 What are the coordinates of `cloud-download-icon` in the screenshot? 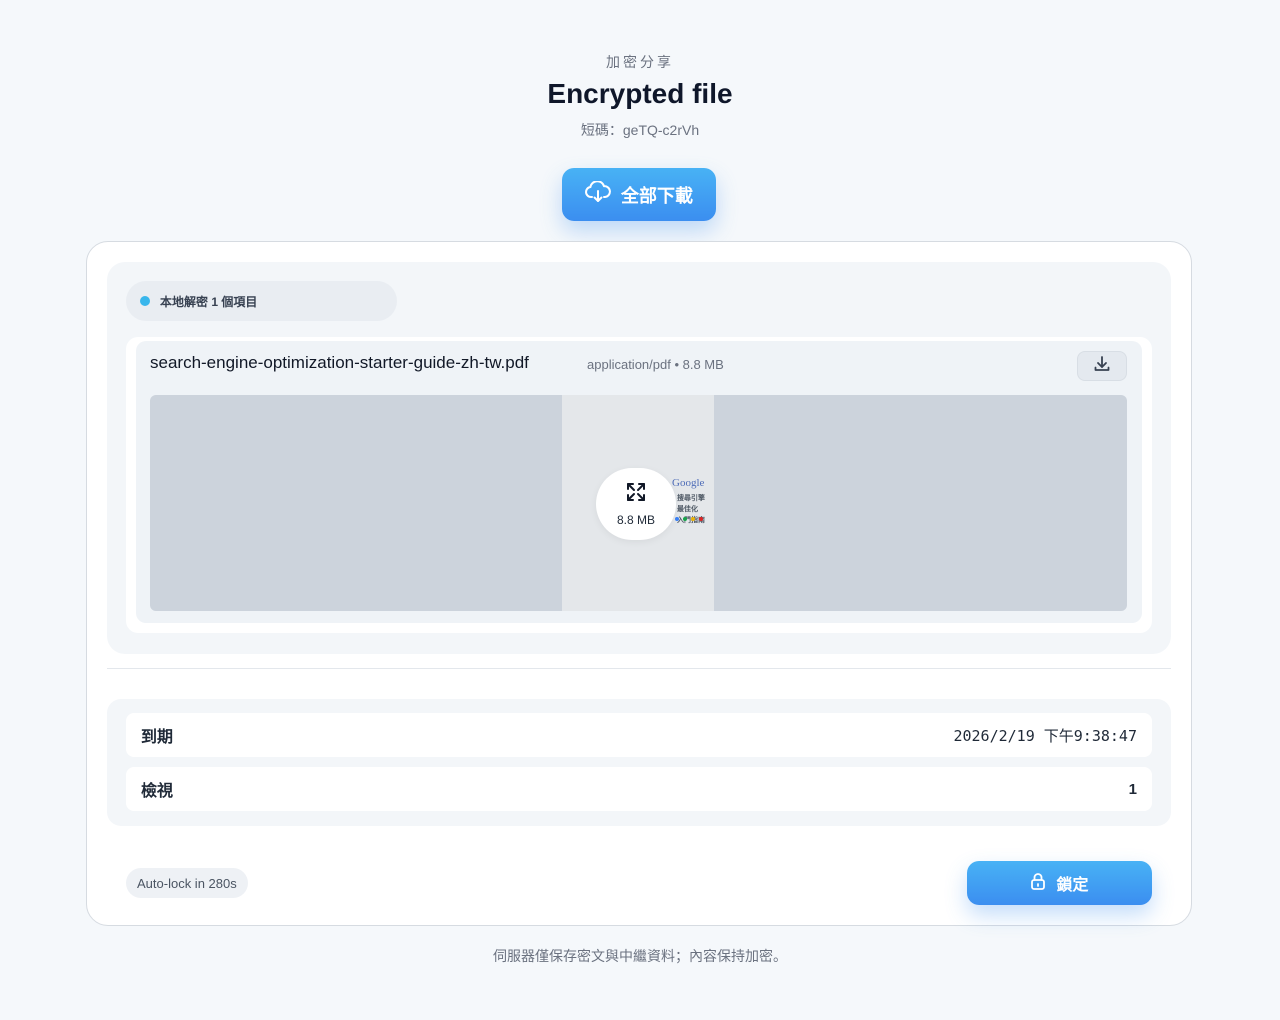 It's located at (598, 194).